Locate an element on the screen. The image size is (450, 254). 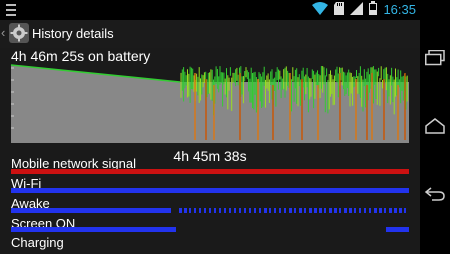
back-icon is located at coordinates (435, 194).